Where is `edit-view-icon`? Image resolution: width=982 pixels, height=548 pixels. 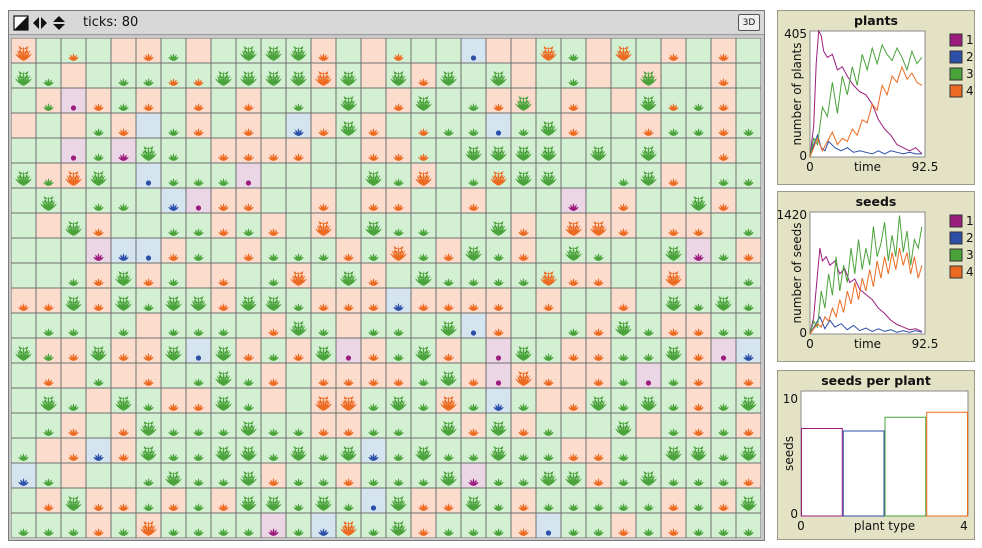 edit-view-icon is located at coordinates (21, 23).